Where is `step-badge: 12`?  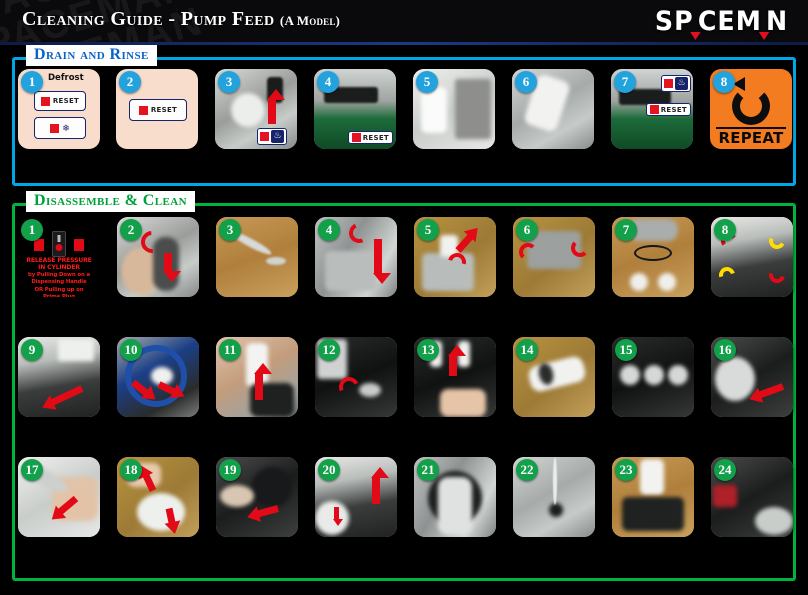 step-badge: 12 is located at coordinates (329, 350).